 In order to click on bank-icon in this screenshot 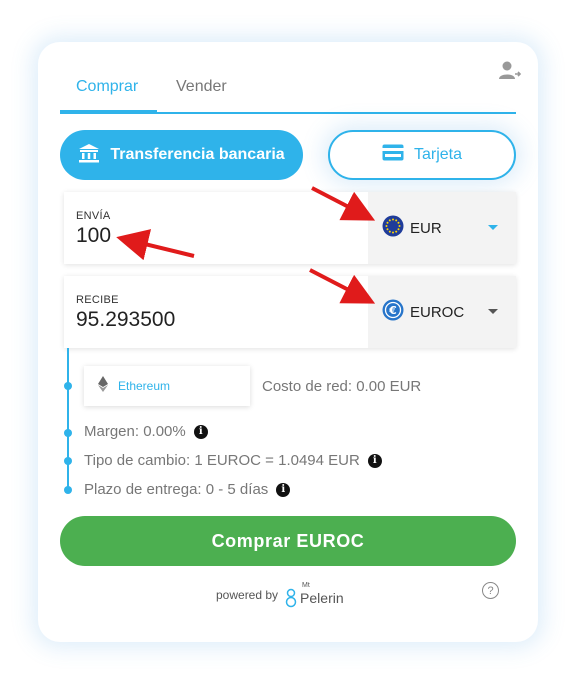, I will do `click(89, 155)`.